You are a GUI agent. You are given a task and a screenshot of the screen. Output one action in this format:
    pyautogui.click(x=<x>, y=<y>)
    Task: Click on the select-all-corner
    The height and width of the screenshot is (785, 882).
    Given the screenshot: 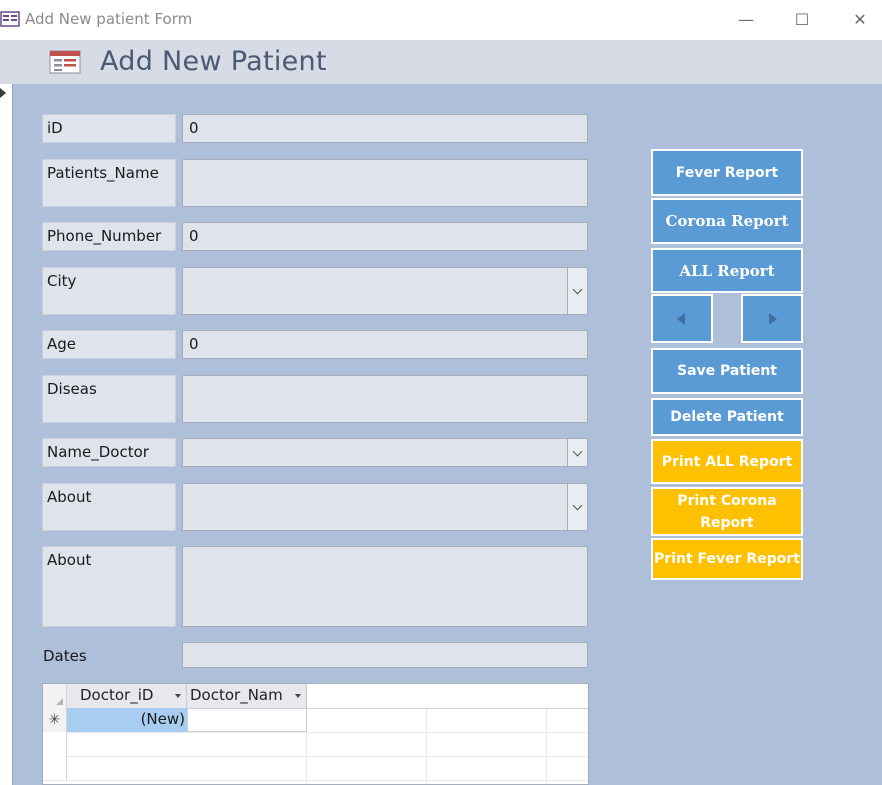 What is the action you would take?
    pyautogui.click(x=55, y=696)
    